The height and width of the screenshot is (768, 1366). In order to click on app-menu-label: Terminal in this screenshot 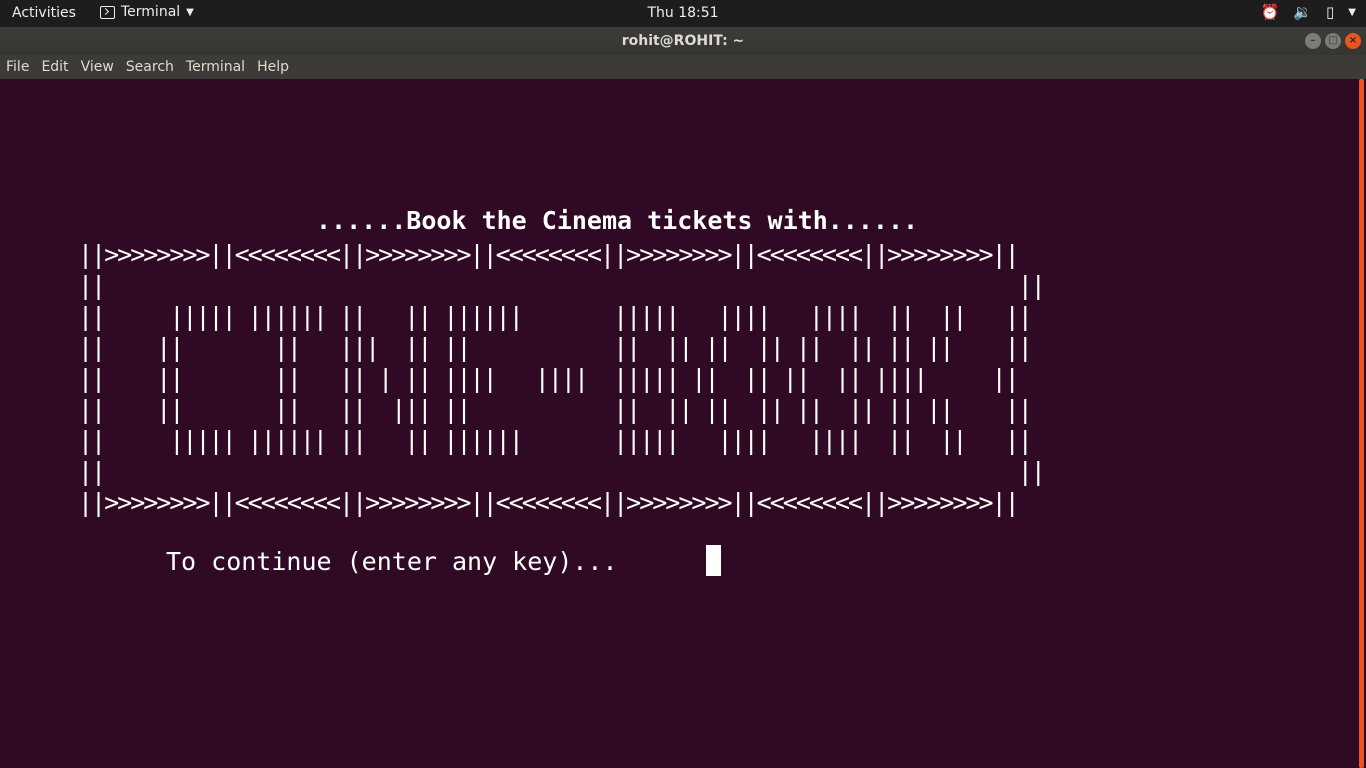, I will do `click(151, 12)`.